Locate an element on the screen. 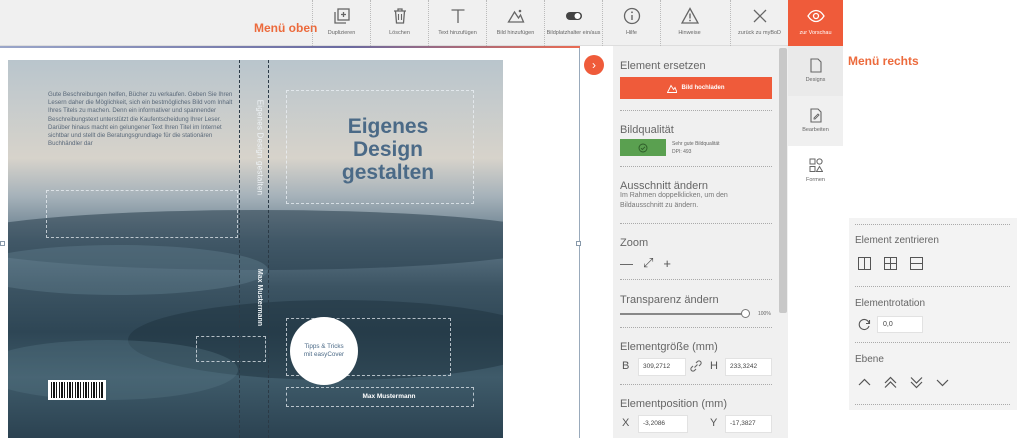  link-icon is located at coordinates (696, 366).